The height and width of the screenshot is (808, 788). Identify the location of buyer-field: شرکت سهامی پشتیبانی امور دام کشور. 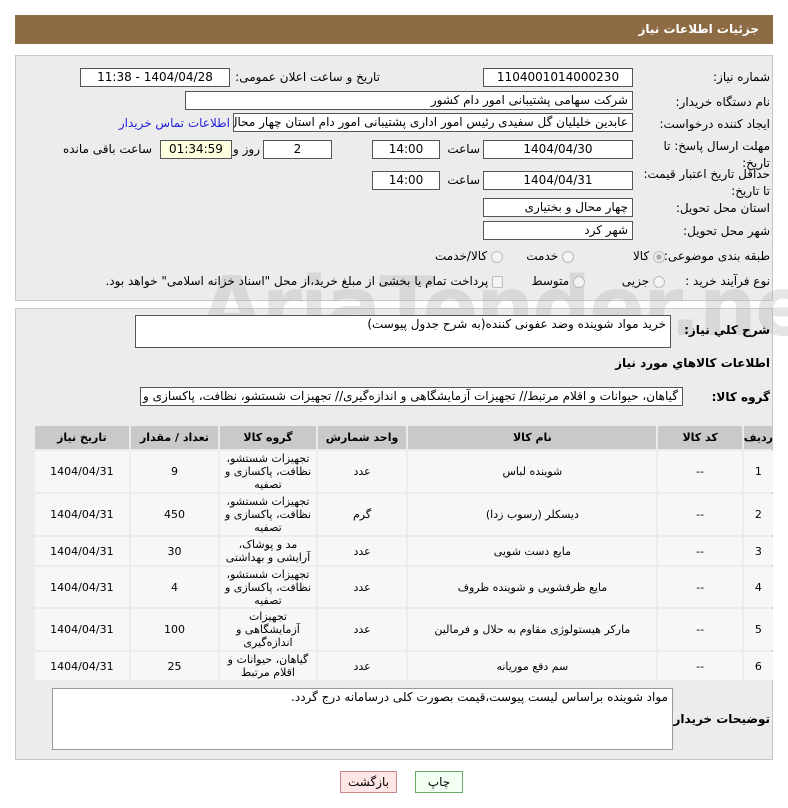
(409, 100).